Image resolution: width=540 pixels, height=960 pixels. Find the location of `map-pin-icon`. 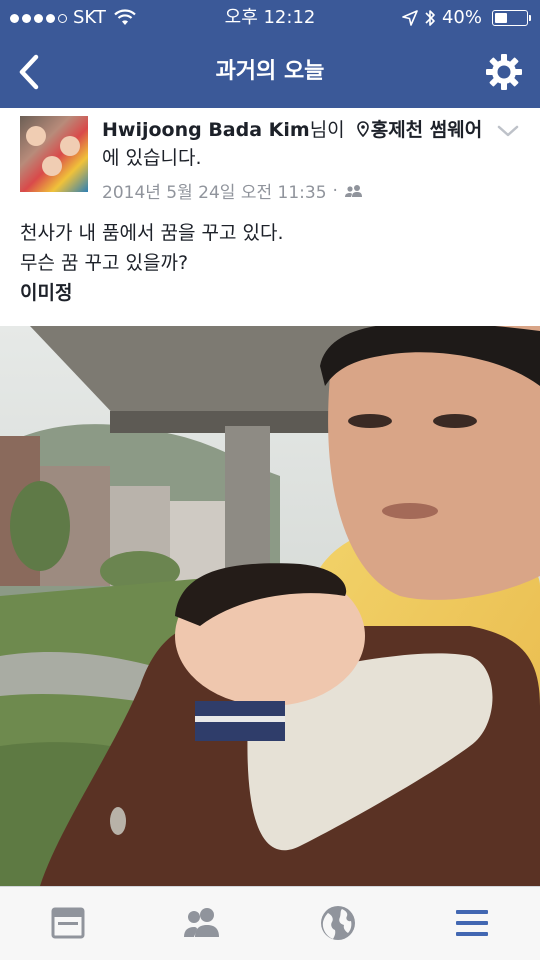

map-pin-icon is located at coordinates (362, 129).